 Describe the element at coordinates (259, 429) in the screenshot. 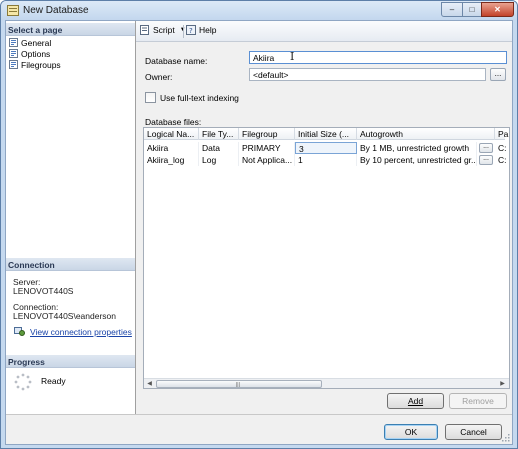

I see `dialog-button-bar: OK Cancel` at that location.